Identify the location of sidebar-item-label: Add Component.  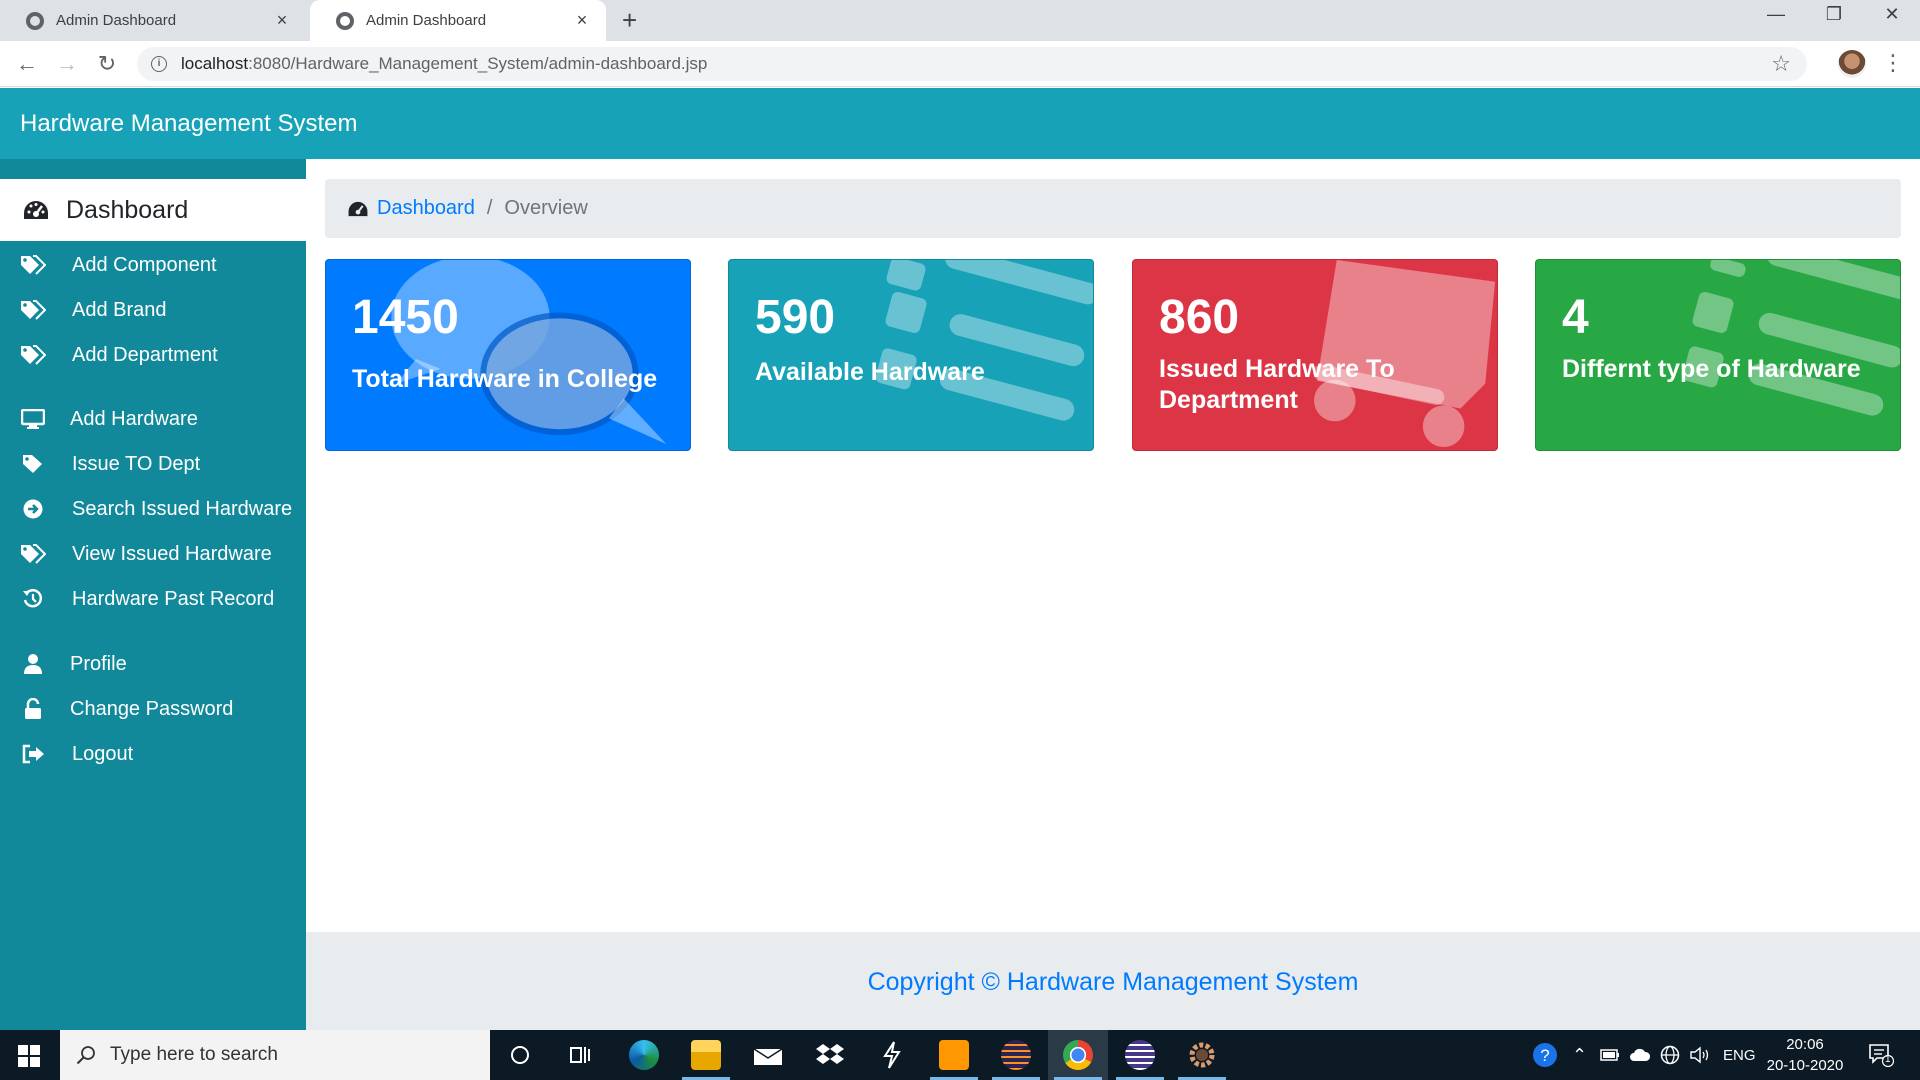
(144, 264).